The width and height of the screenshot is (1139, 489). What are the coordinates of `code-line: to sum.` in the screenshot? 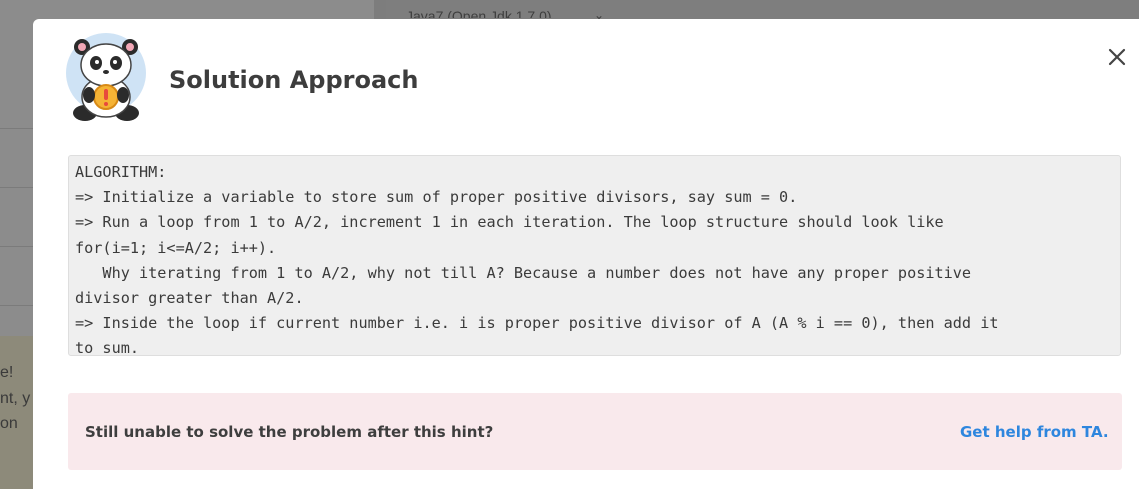 It's located at (107, 348).